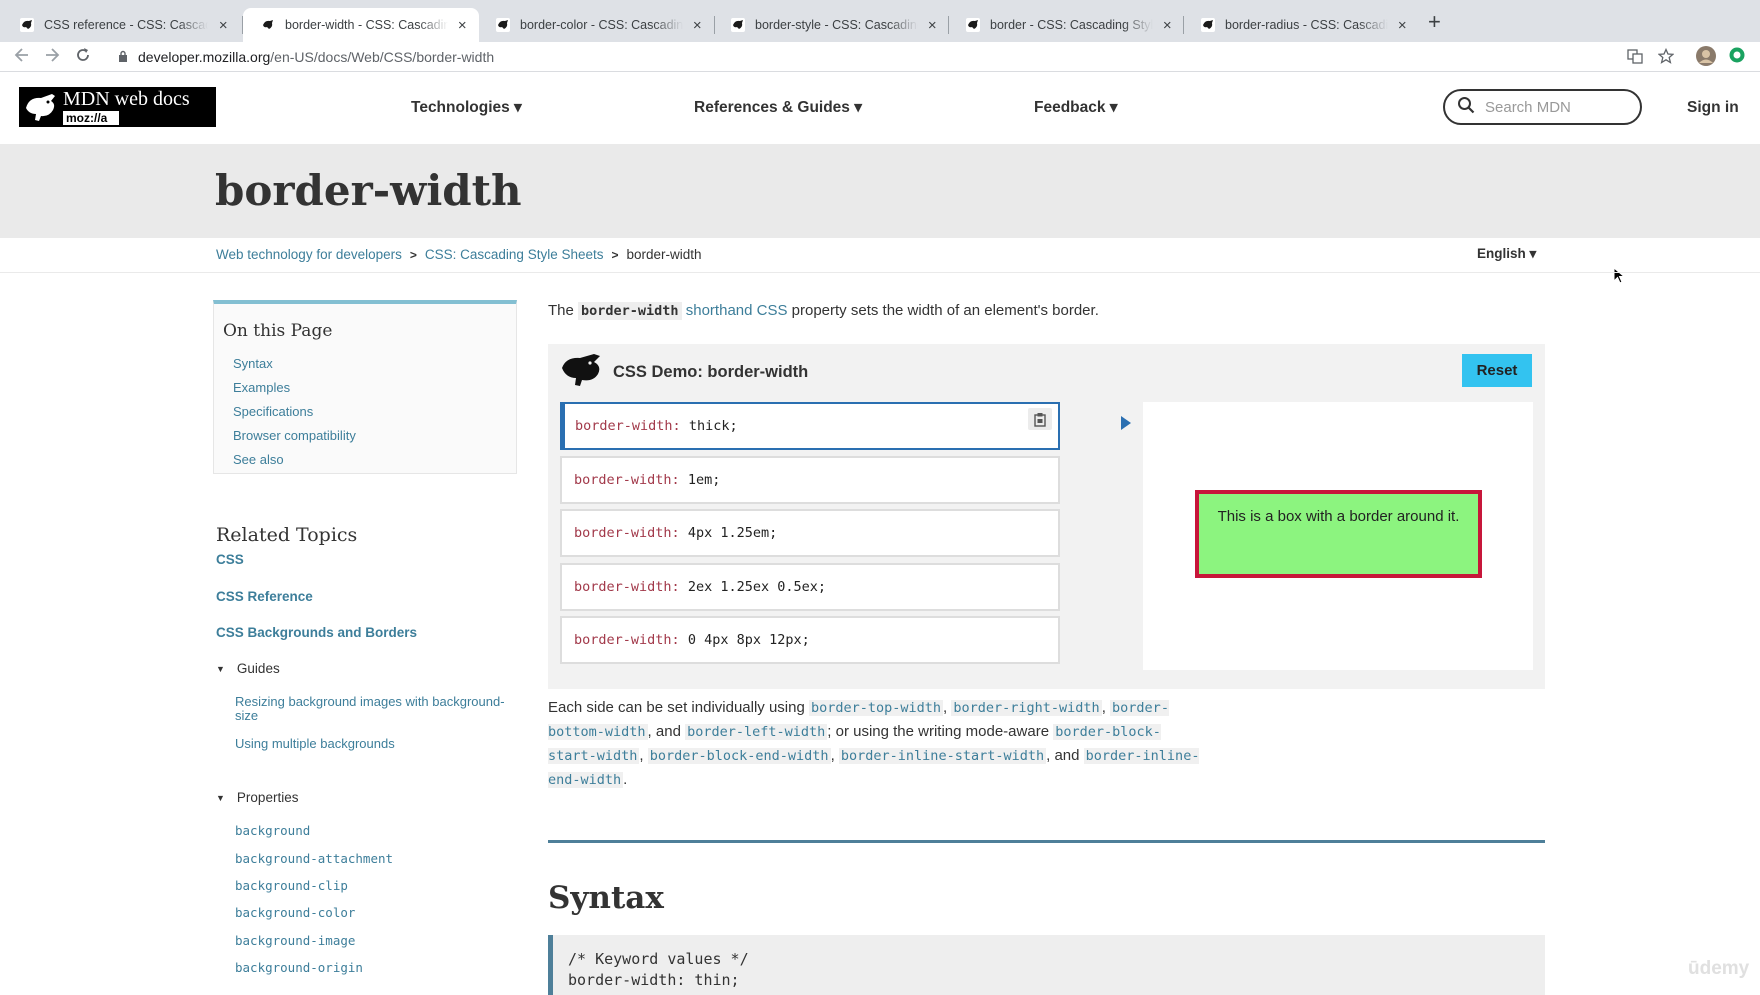  I want to click on section-divider, so click(1046, 841).